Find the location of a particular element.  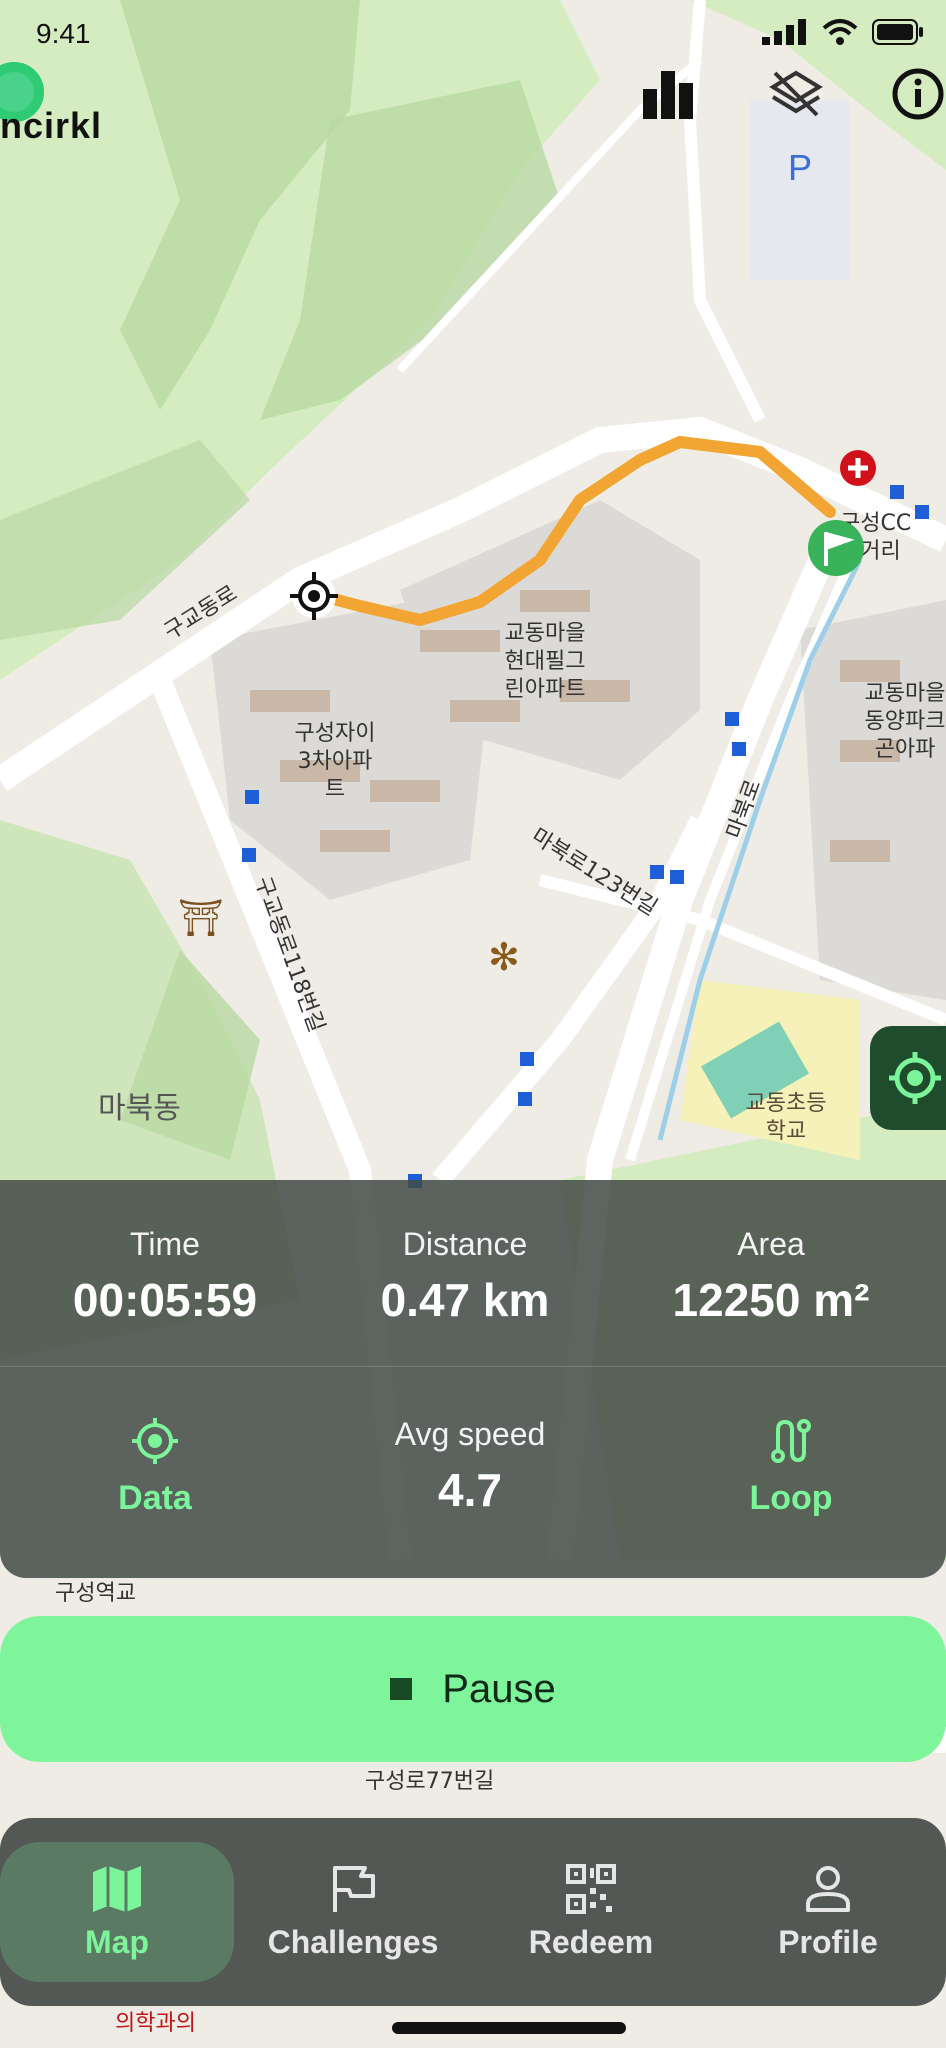

nav-item-map: Map is located at coordinates (117, 1912).